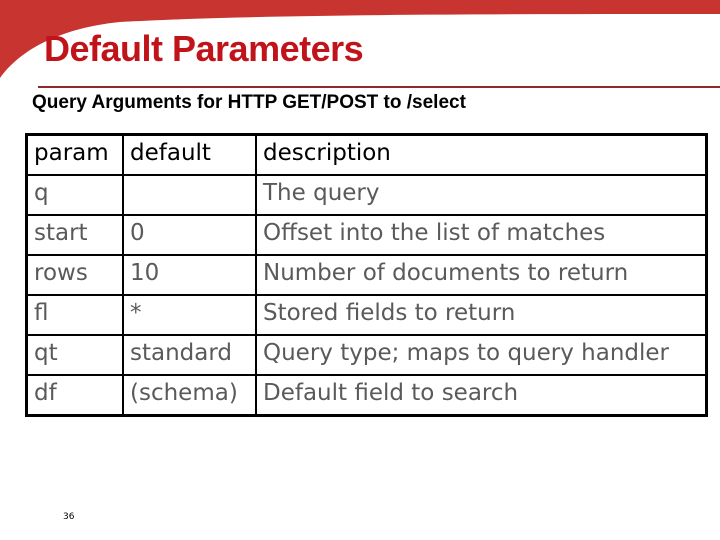  Describe the element at coordinates (189, 154) in the screenshot. I see `header-default: default` at that location.